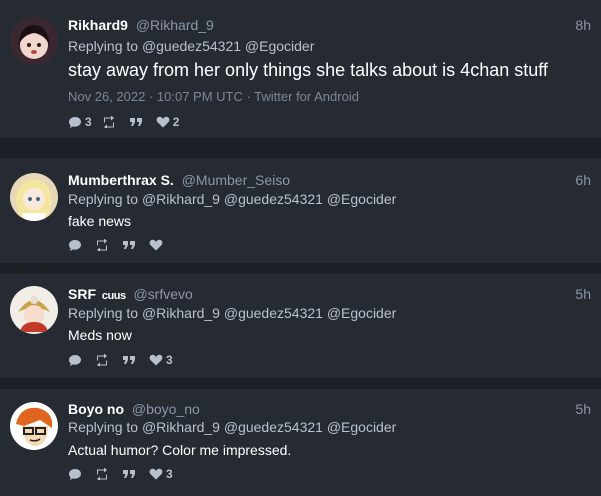 This screenshot has height=496, width=601. I want to click on author-handle: @boyo_no, so click(166, 409).